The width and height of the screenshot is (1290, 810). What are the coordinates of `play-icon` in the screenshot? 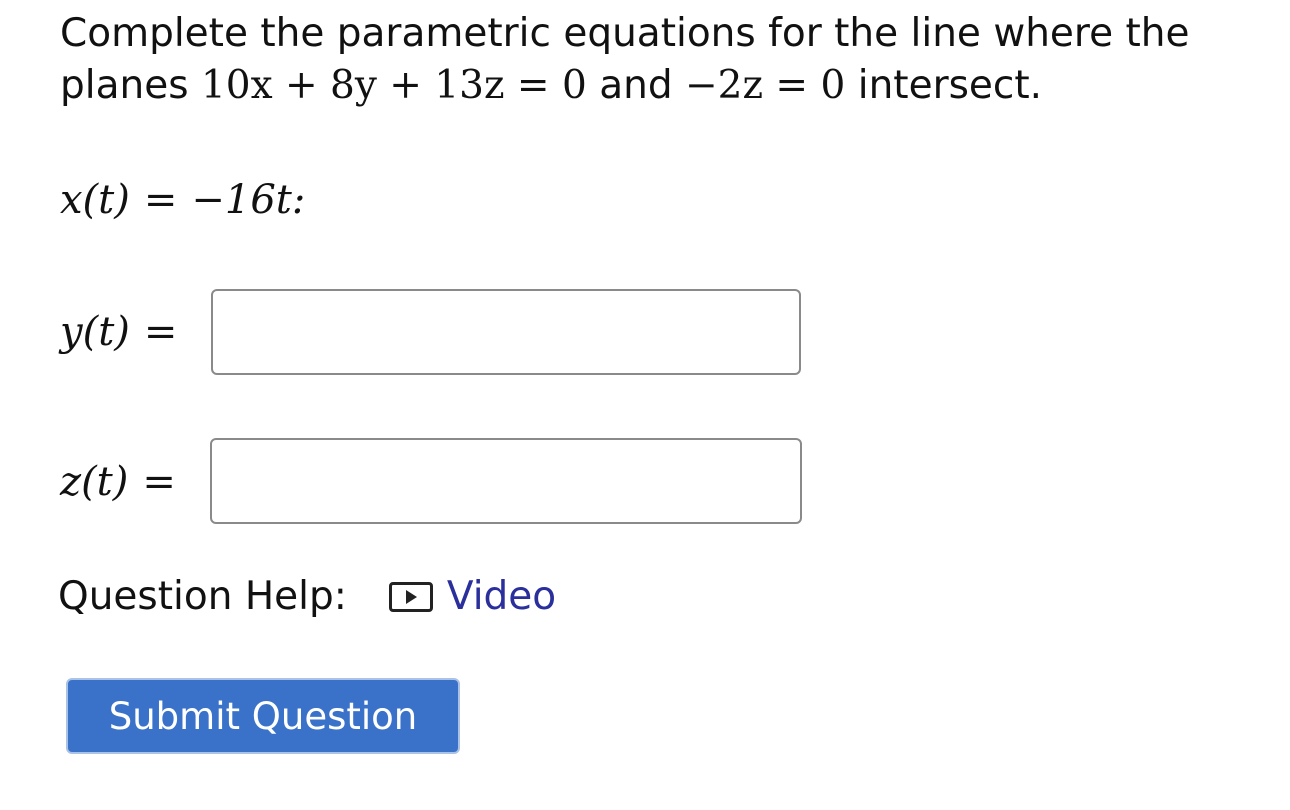 It's located at (410, 597).